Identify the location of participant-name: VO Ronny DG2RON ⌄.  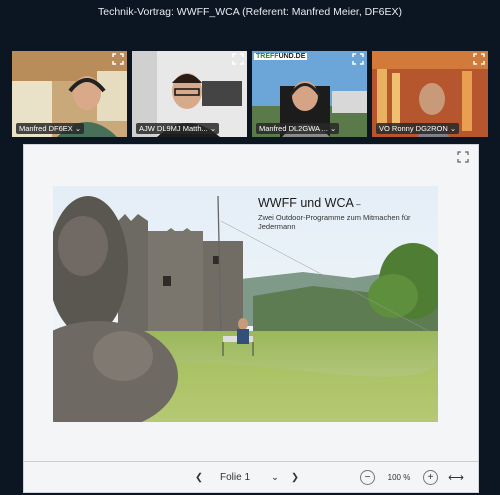
(418, 128).